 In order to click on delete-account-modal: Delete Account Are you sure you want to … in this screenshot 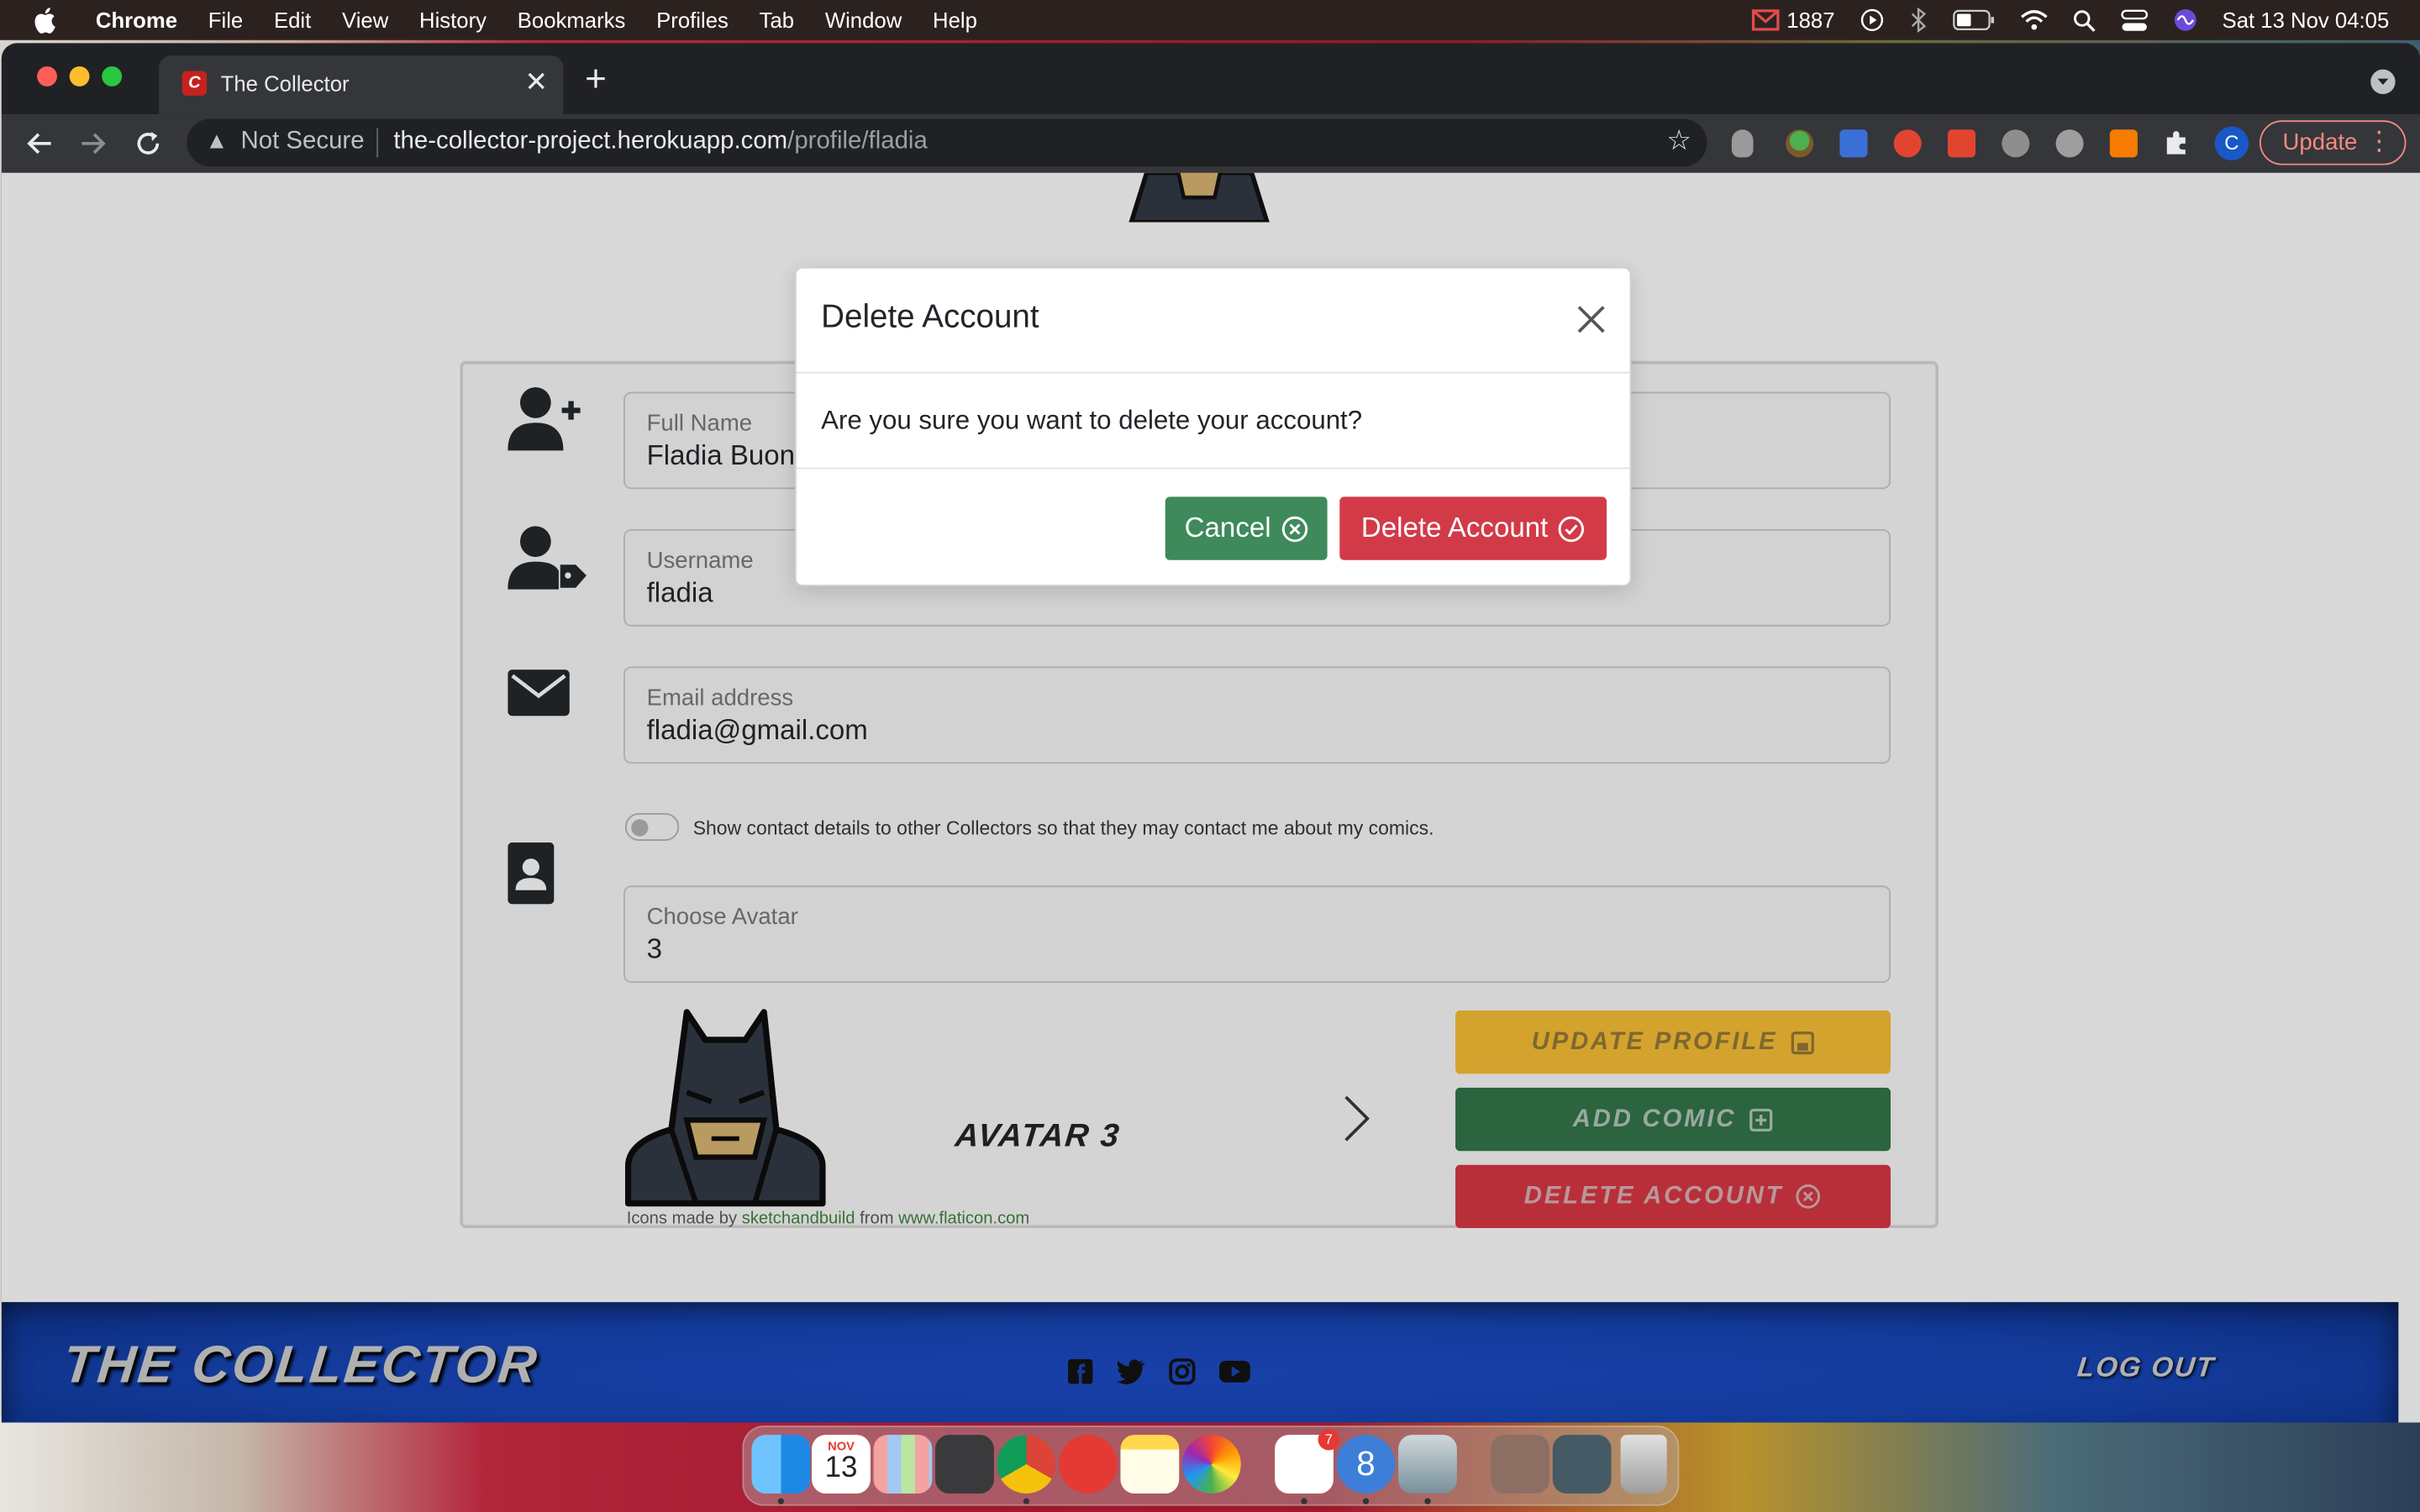, I will do `click(1213, 426)`.